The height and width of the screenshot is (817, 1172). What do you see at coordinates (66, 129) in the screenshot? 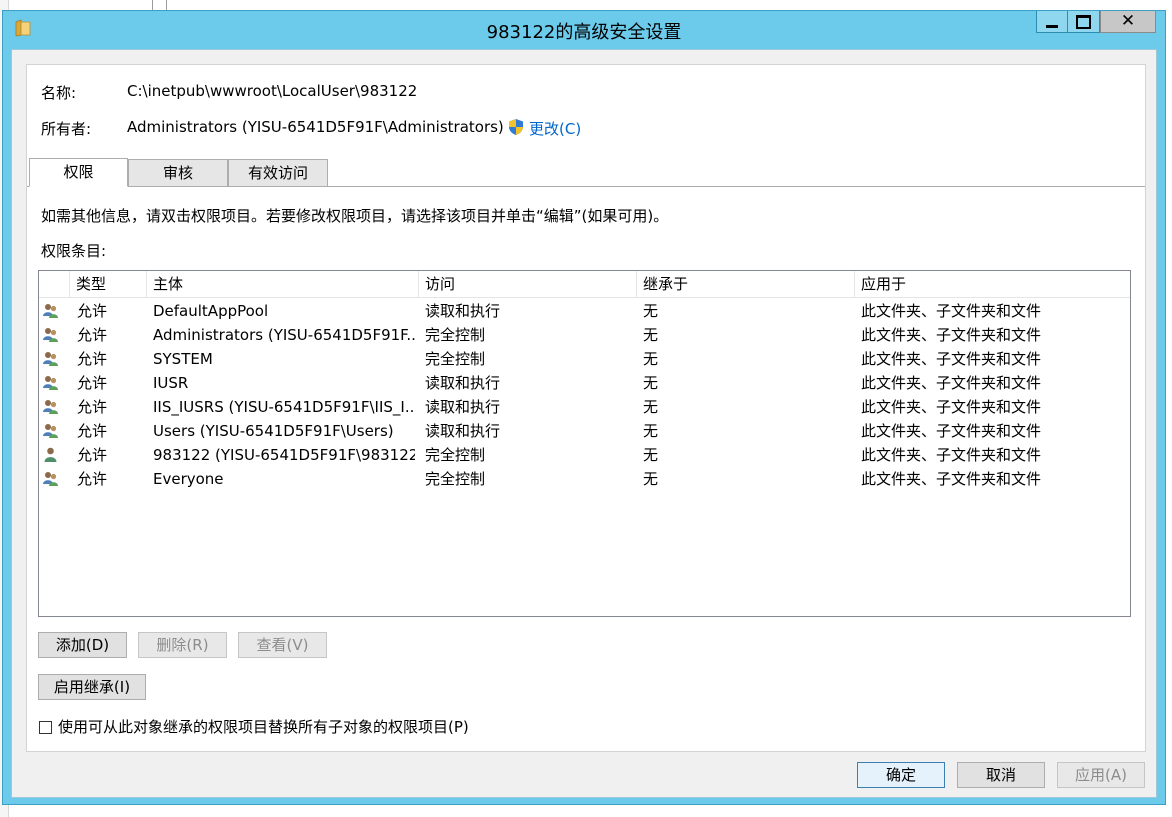
I see `owner-label: 所有者:` at bounding box center [66, 129].